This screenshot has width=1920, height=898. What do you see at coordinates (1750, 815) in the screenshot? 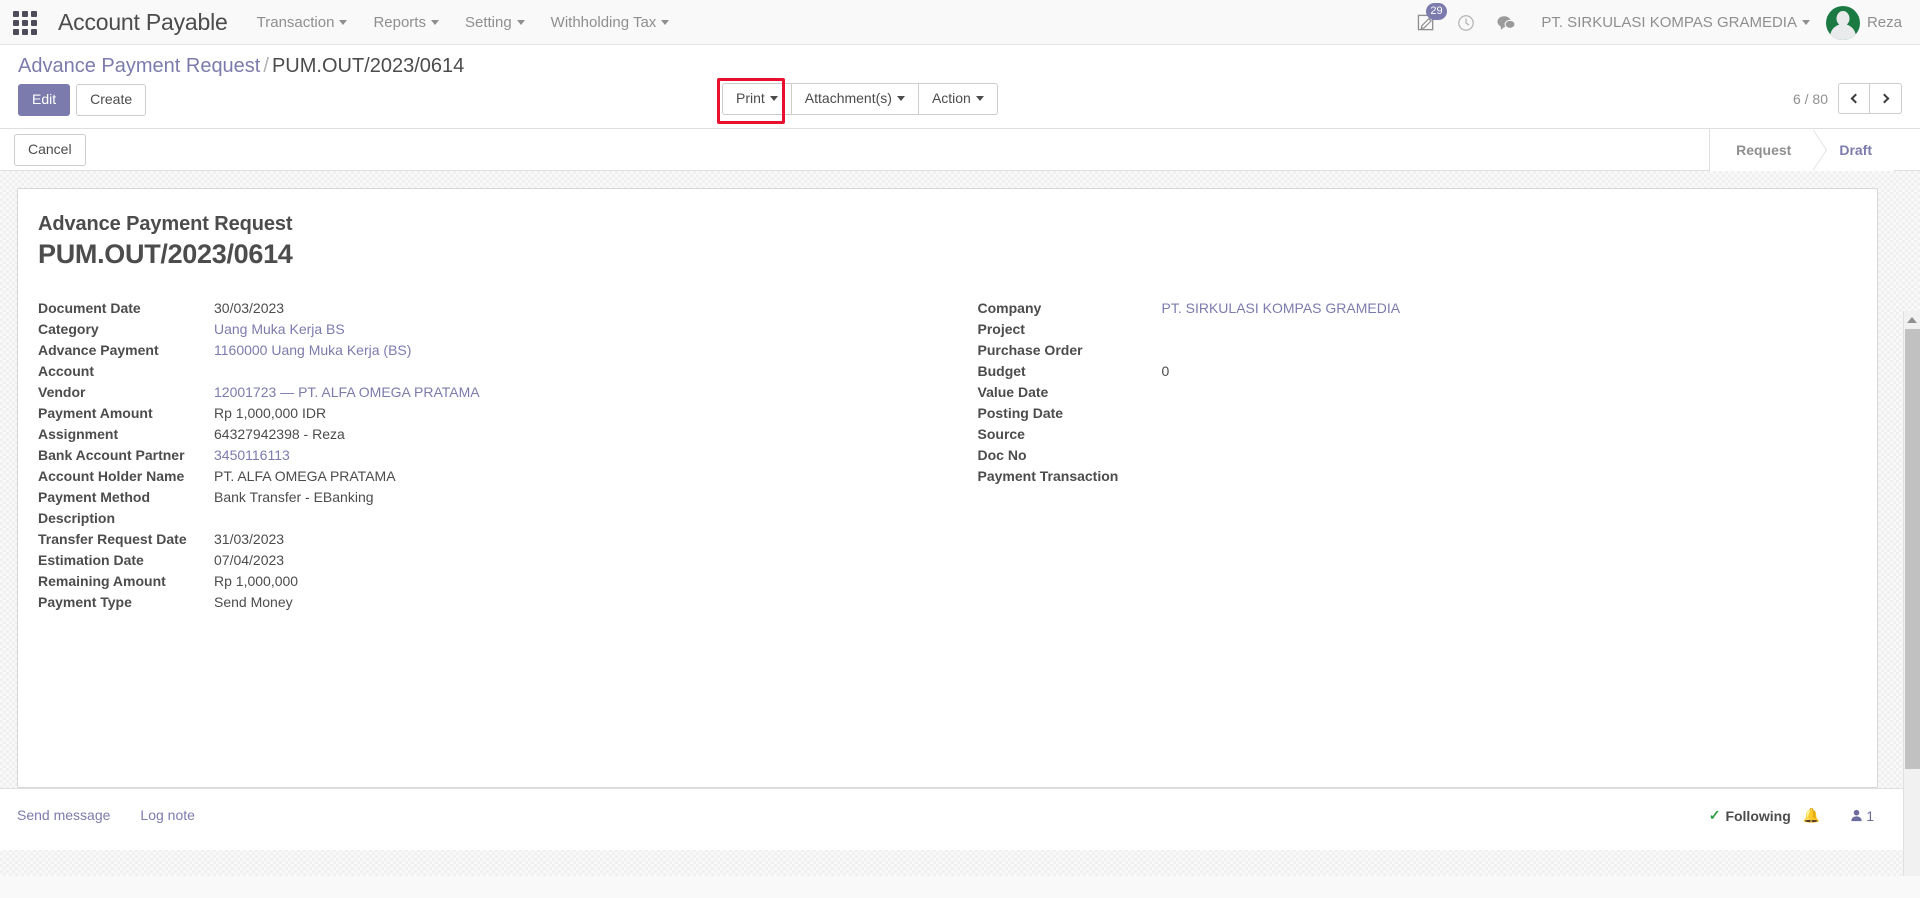
I see `following-toggle: ✓ Following` at bounding box center [1750, 815].